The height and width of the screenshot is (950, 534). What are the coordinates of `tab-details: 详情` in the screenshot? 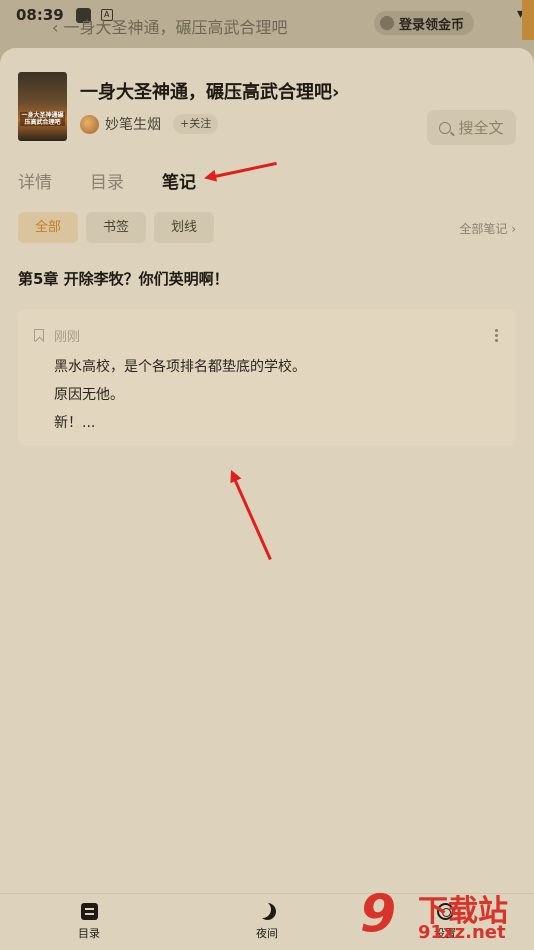 It's located at (35, 180).